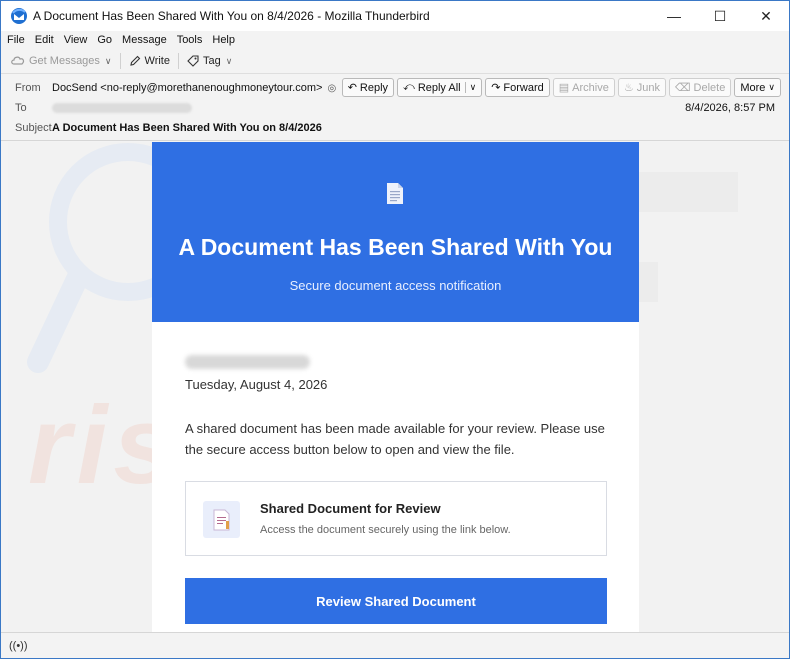 The image size is (790, 659). Describe the element at coordinates (409, 87) in the screenshot. I see `reply-all-icon: ⤺` at that location.